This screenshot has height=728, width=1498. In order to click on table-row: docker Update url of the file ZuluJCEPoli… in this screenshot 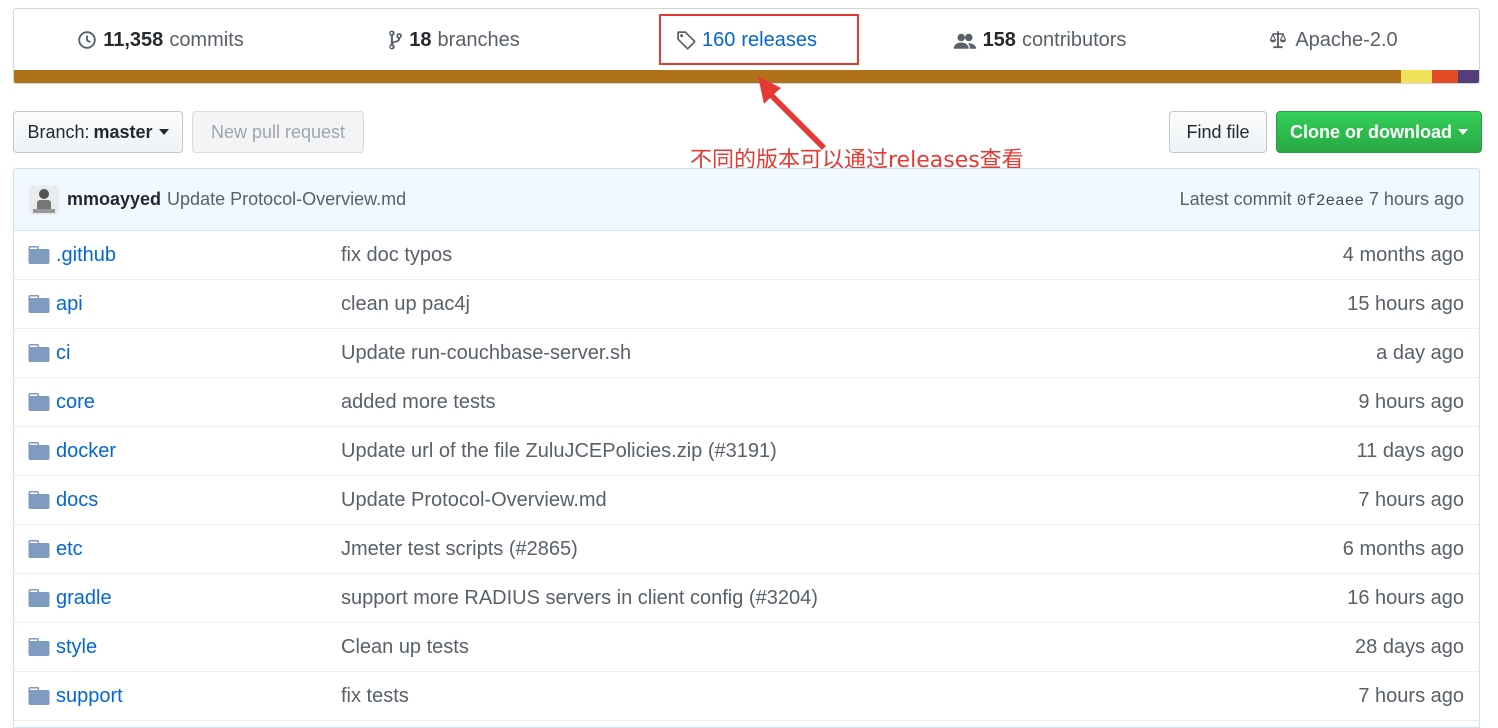, I will do `click(746, 451)`.